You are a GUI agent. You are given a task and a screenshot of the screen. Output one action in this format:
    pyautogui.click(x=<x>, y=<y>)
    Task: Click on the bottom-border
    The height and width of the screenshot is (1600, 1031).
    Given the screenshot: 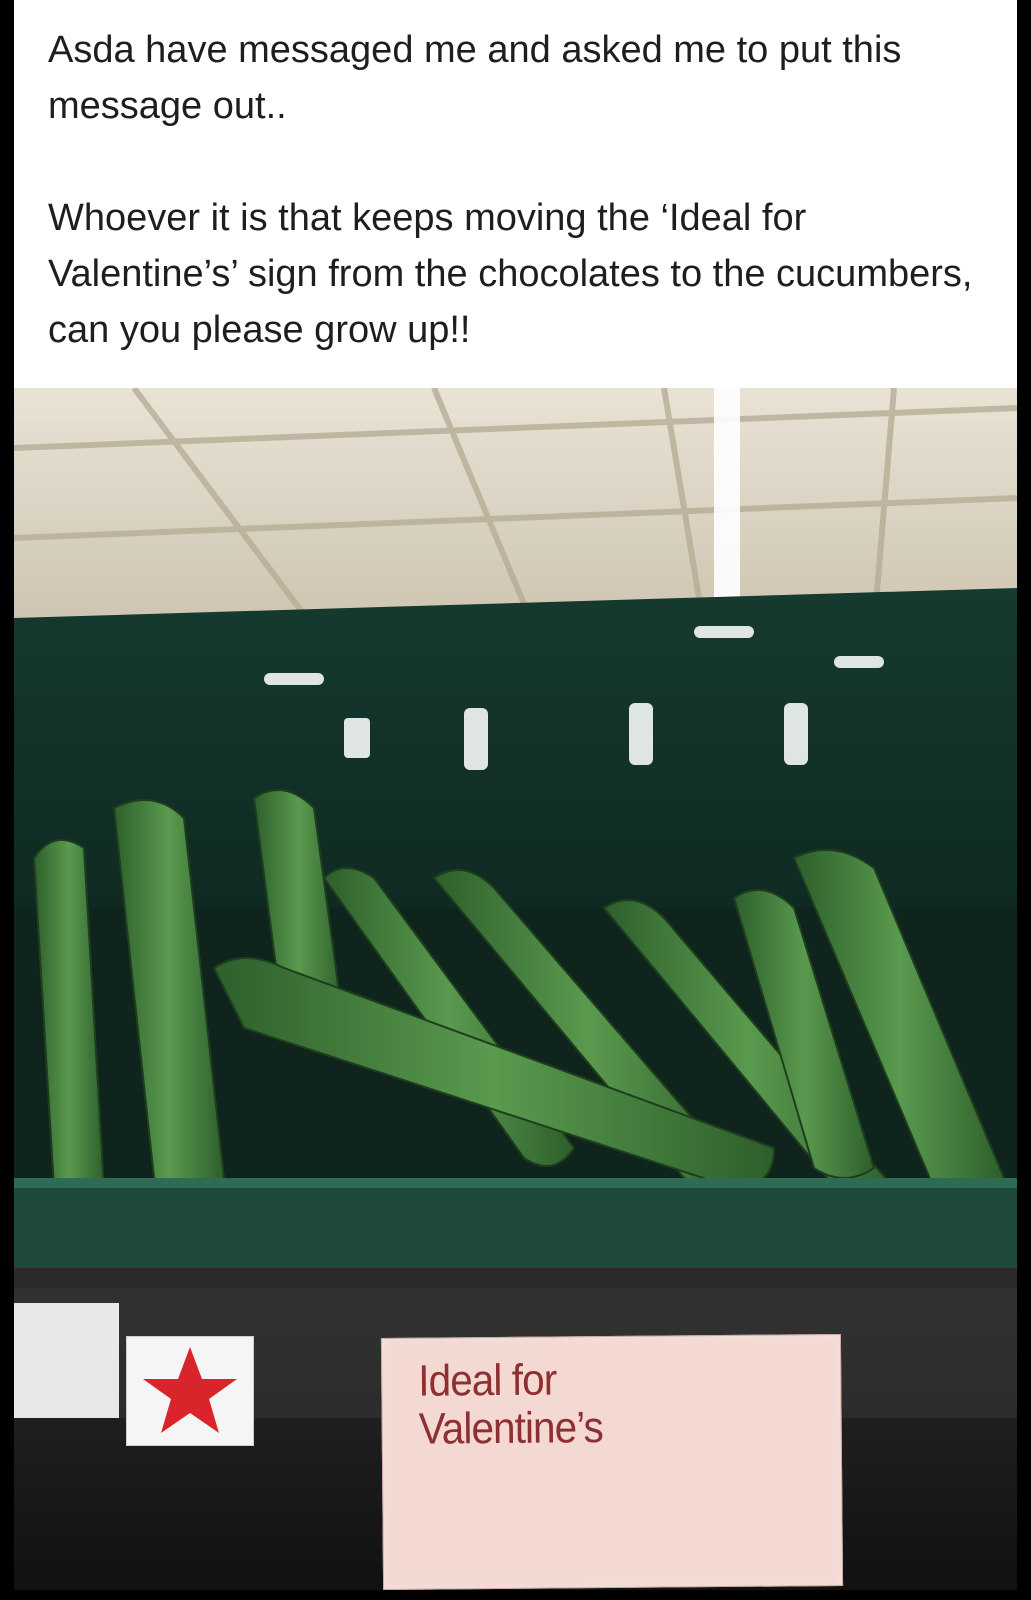 What is the action you would take?
    pyautogui.click(x=515, y=1595)
    